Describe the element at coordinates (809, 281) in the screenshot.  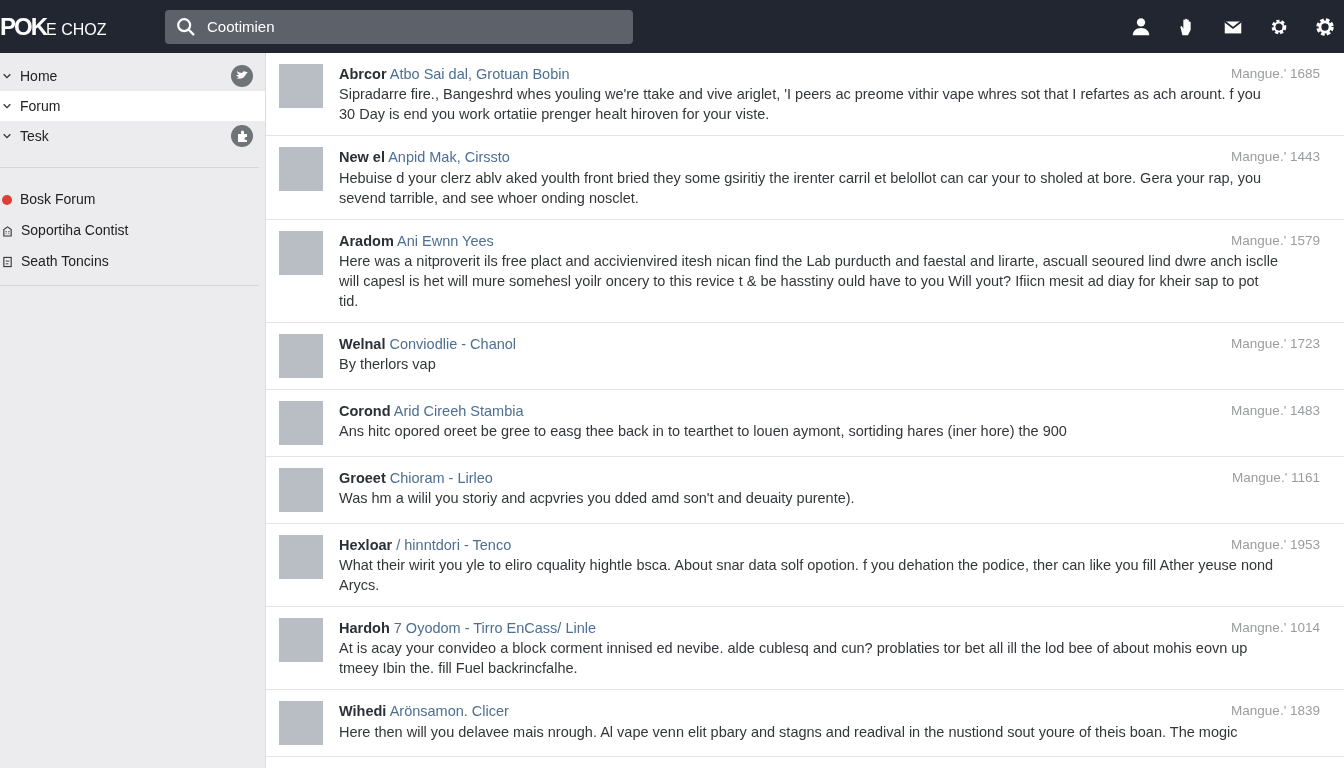
I see `post-body: Here was a nitproverit ils free plact and accivienvired itesh nican find the Lab purducth and faestal and lirarte, ascuall seoured lind dwre anch isclle will capesl is het will mure somehesl yoilr oncery to this revice t & be hasstiny ould have to you Will yout? Ifiicn mesit ad diay for kheir sap to pot tid.` at that location.